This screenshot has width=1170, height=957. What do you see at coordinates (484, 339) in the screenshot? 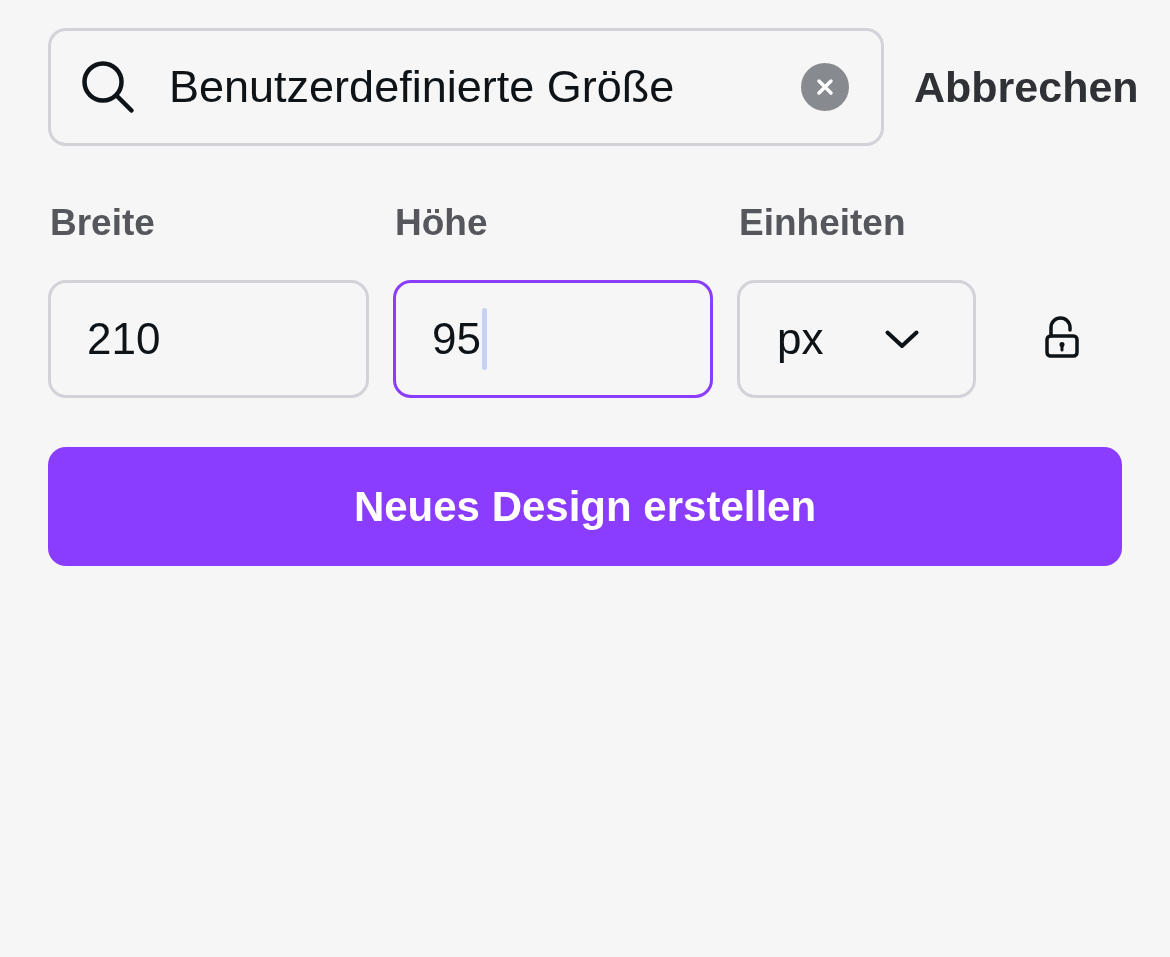
I see `text-cursor` at bounding box center [484, 339].